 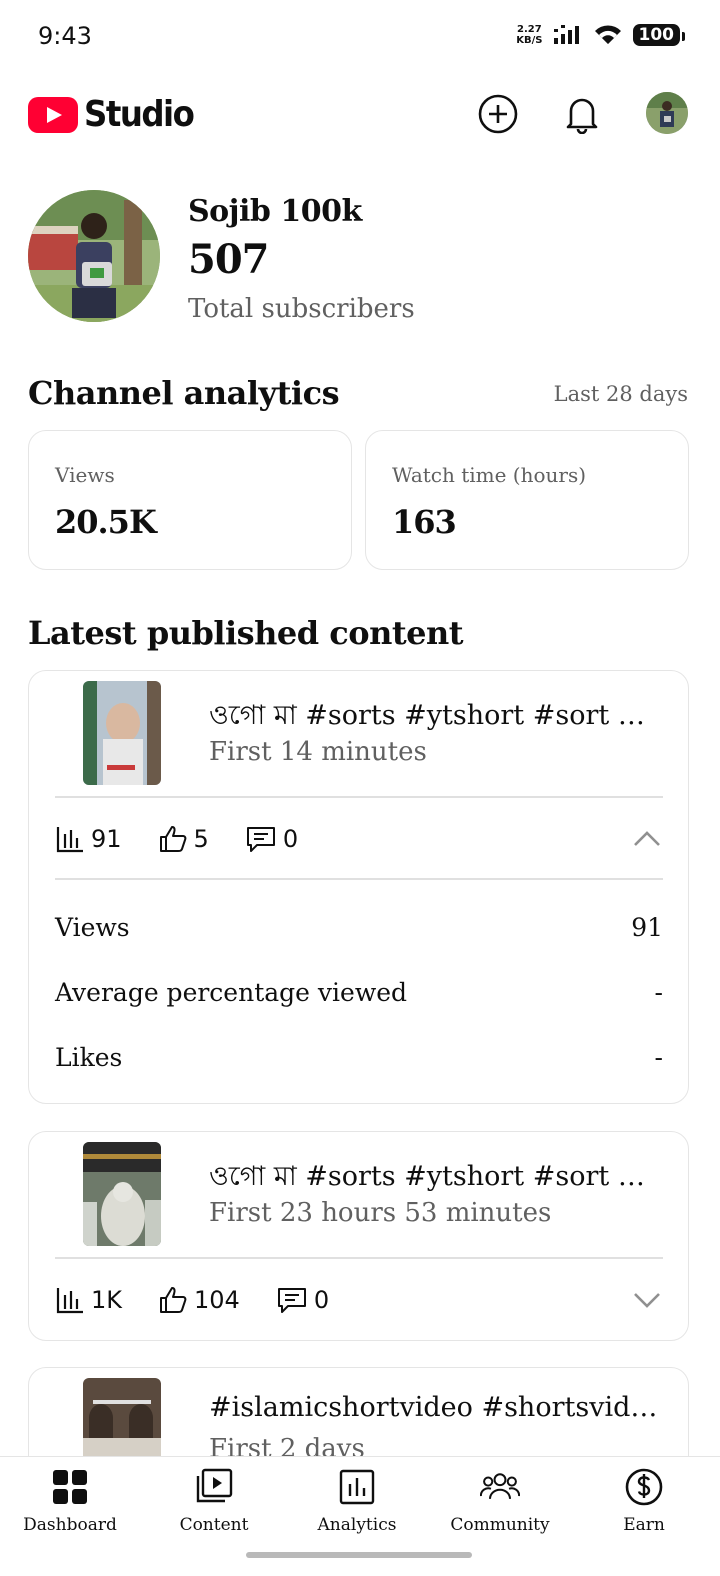 I want to click on wifi-icon, so click(x=607, y=34).